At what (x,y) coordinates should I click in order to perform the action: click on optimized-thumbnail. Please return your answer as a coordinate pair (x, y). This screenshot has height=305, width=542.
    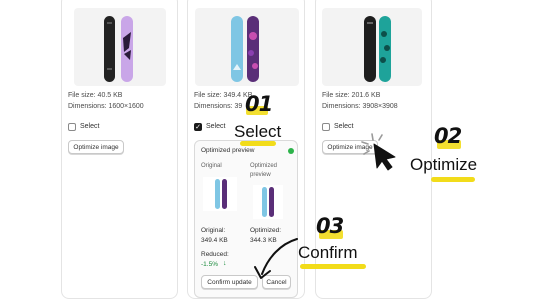
    Looking at the image, I should click on (268, 202).